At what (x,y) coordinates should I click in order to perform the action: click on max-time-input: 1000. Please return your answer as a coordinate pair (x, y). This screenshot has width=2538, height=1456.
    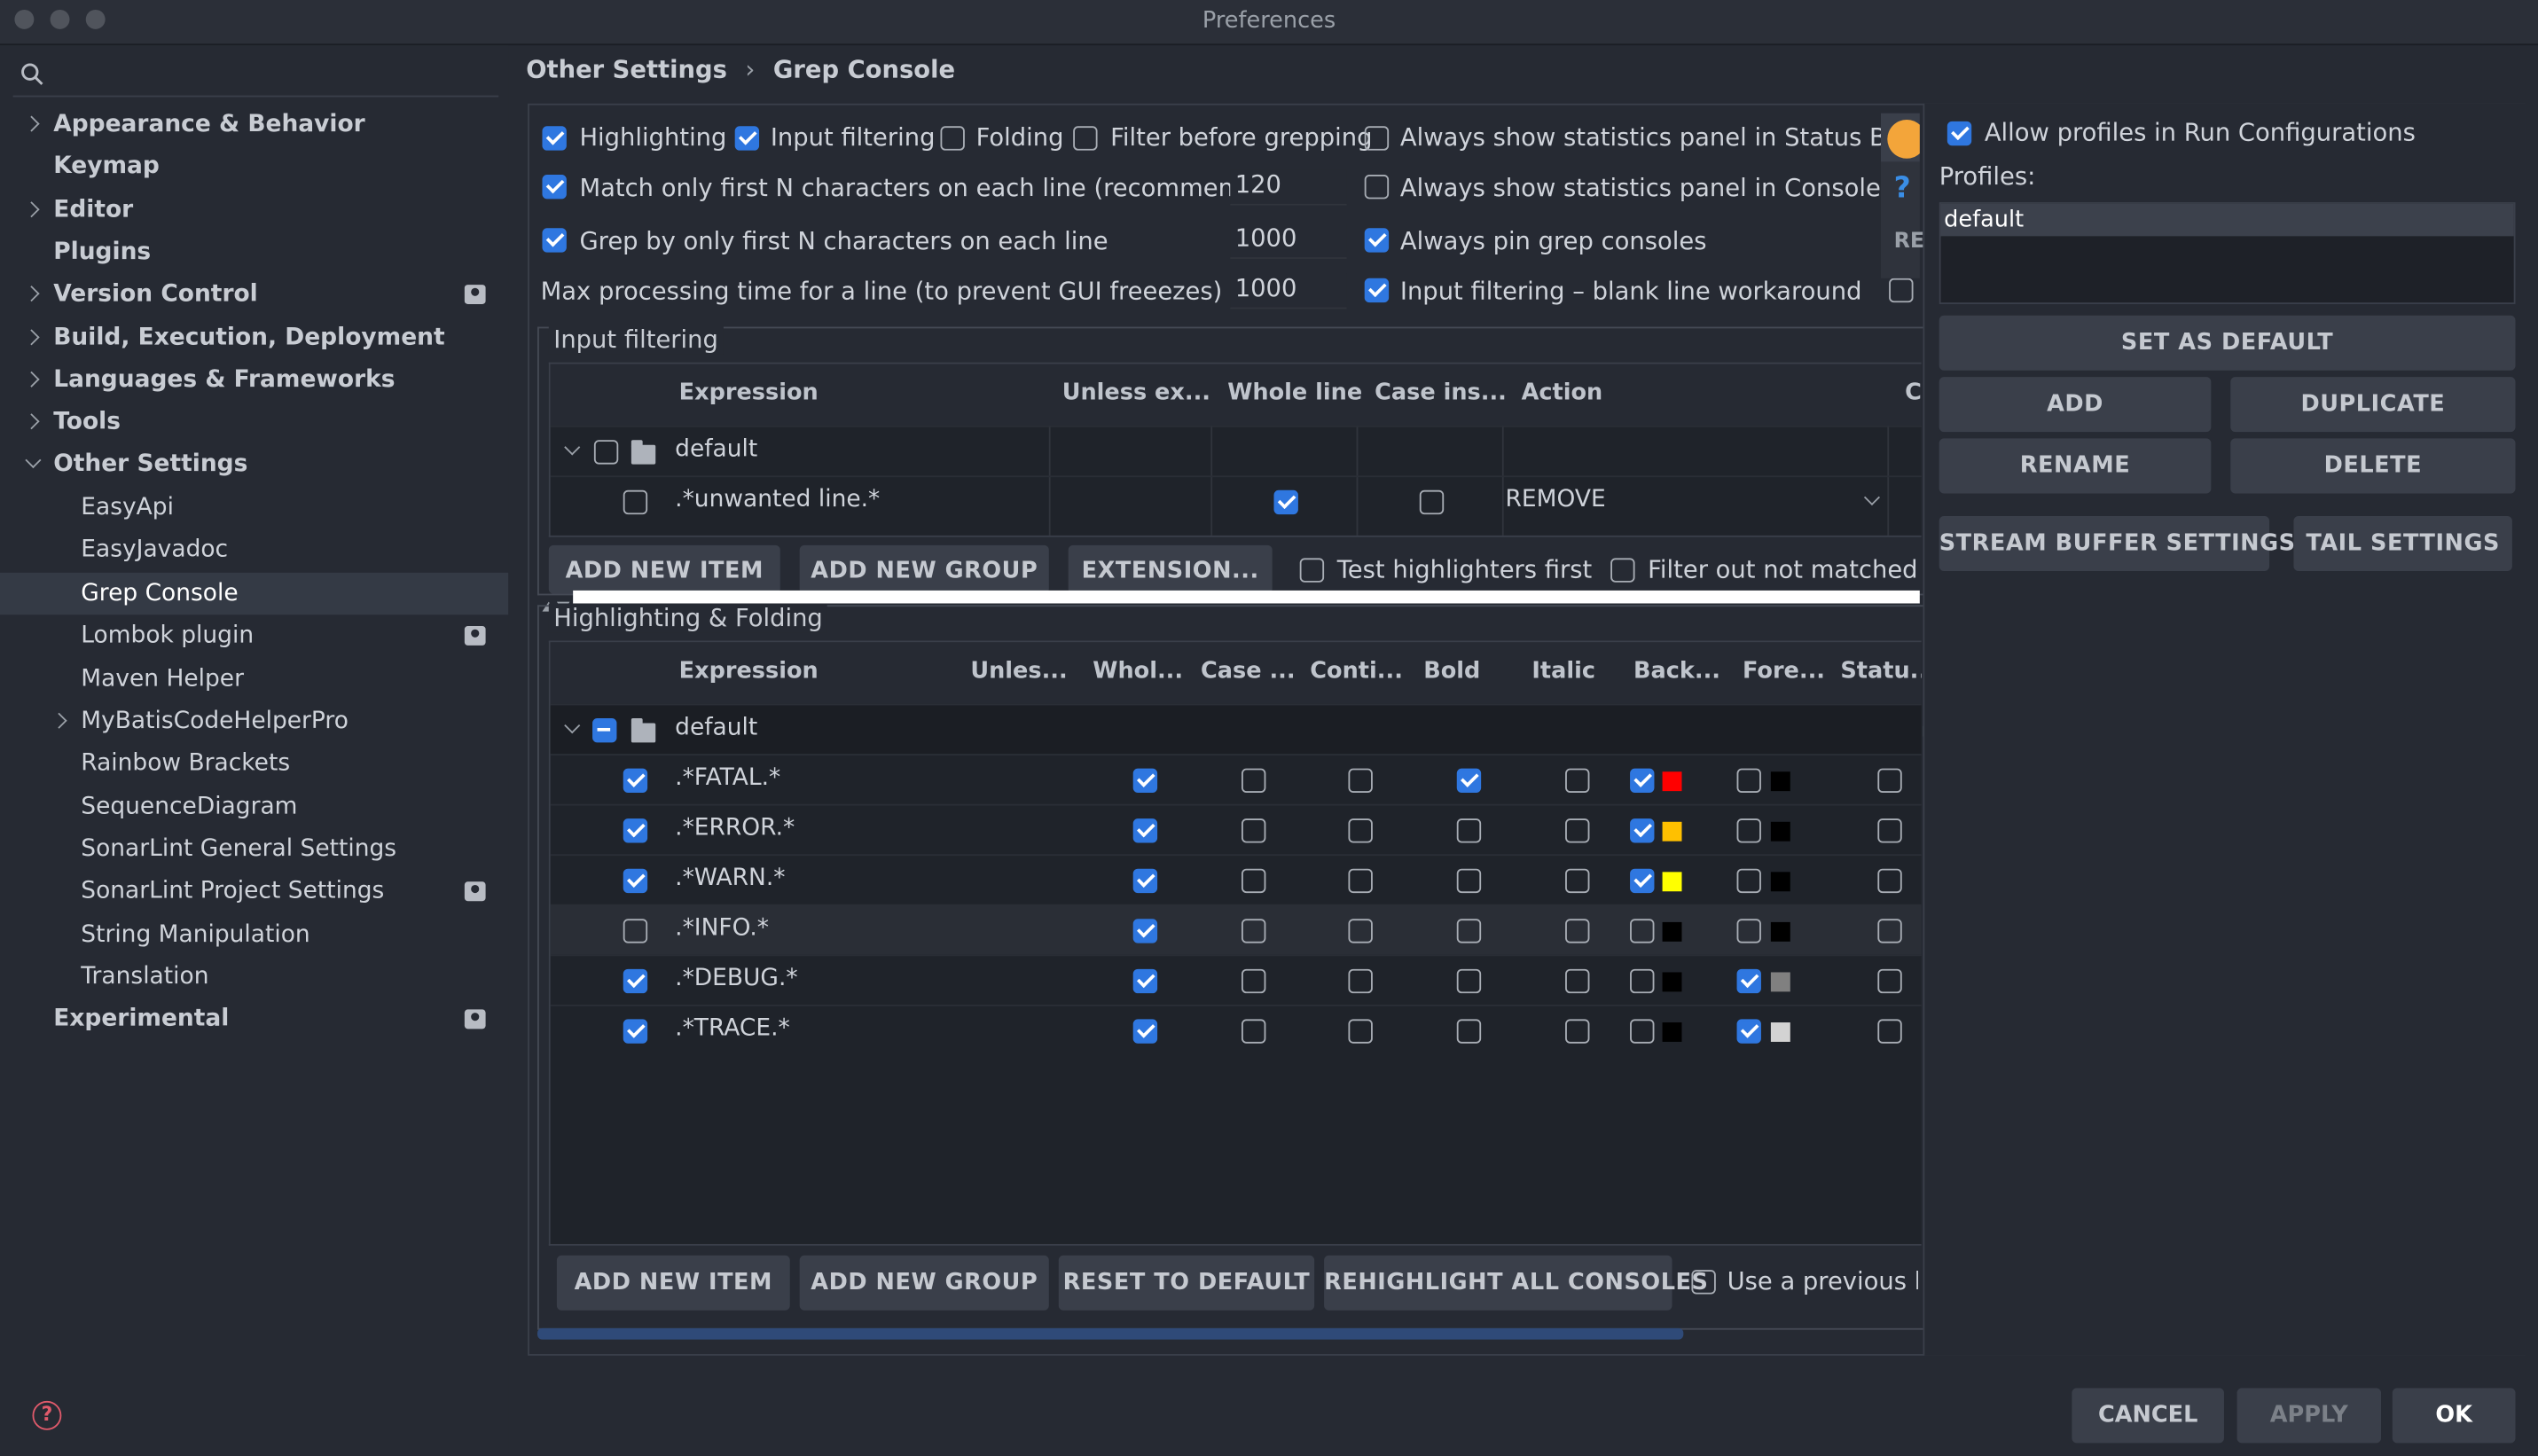
    Looking at the image, I should click on (1288, 291).